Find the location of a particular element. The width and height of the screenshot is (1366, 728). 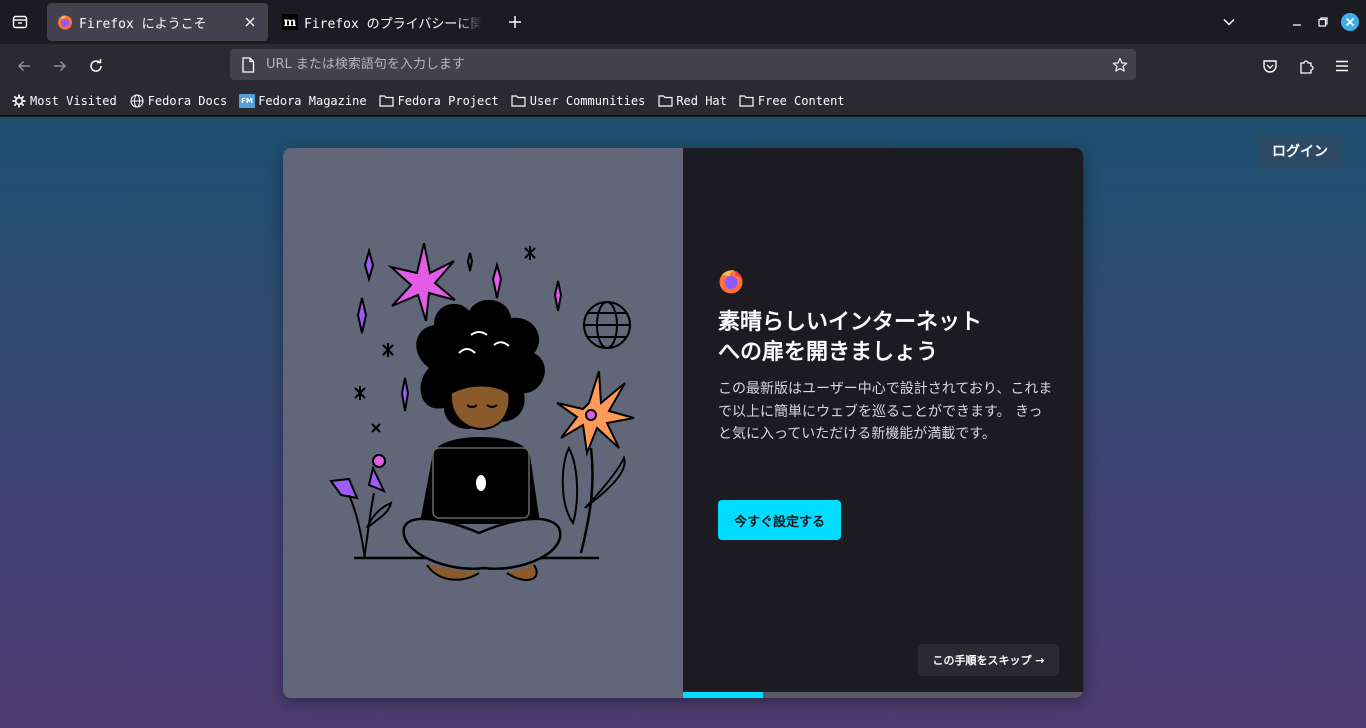

firefox-view-icon is located at coordinates (20, 22).